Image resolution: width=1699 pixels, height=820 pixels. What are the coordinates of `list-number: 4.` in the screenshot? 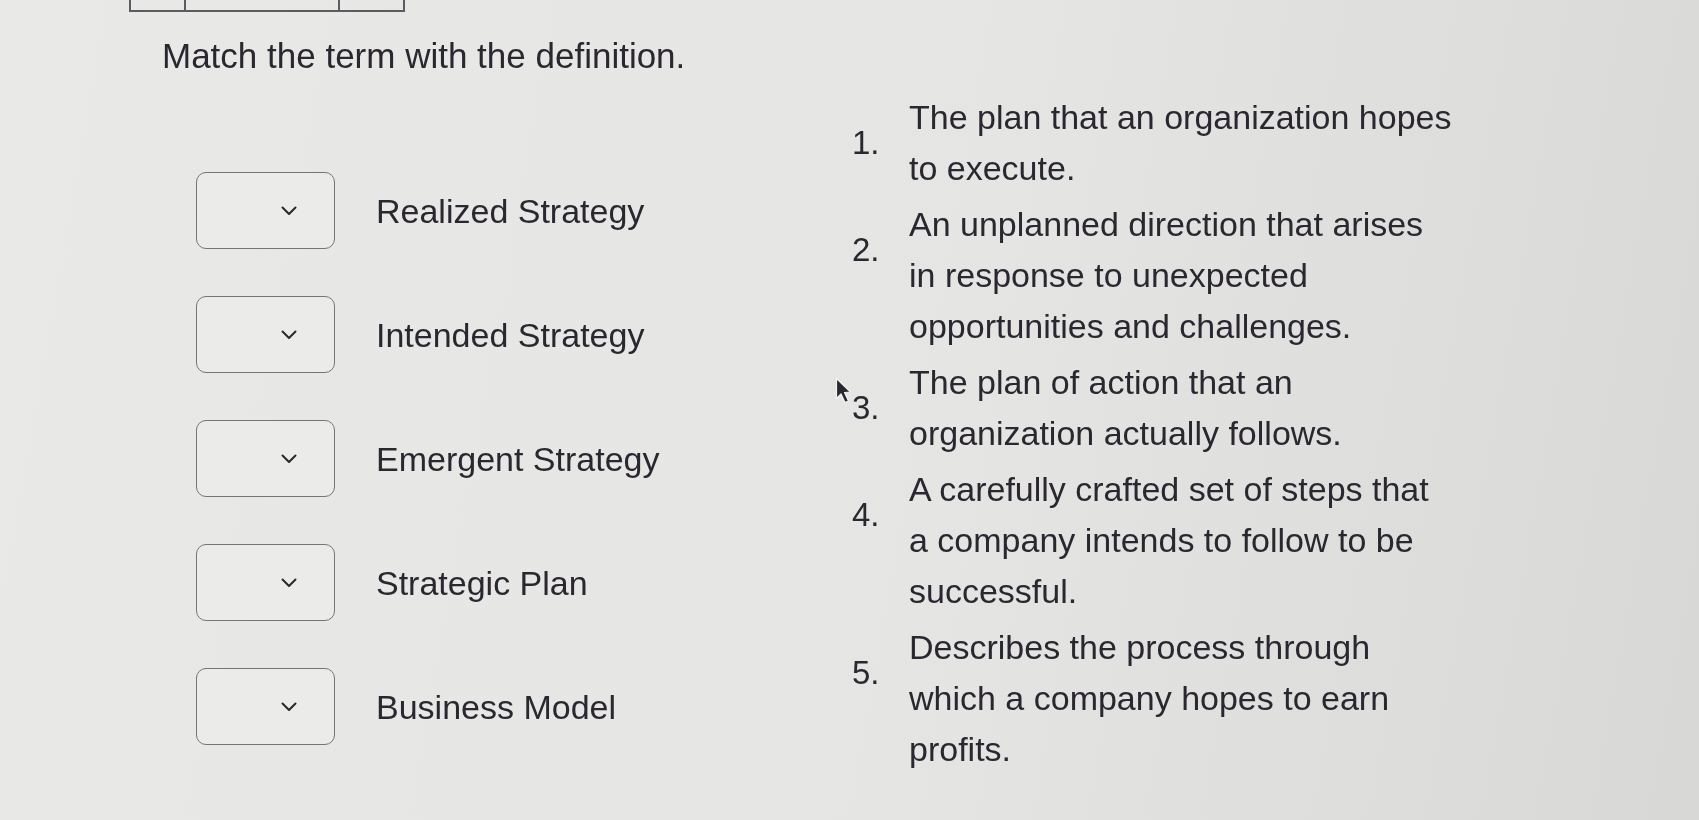 It's located at (866, 515).